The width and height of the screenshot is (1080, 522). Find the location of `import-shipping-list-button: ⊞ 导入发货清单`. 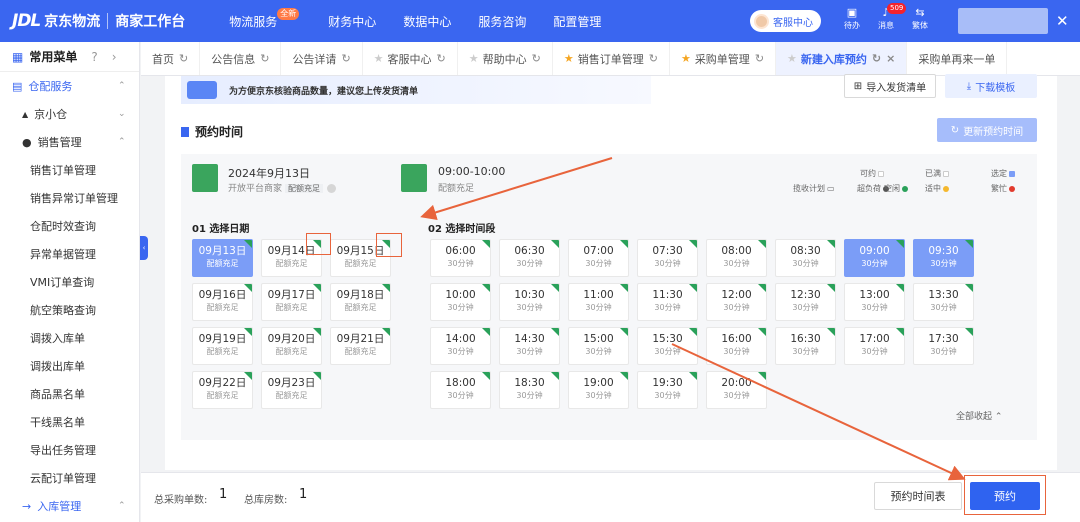

import-shipping-list-button: ⊞ 导入发货清单 is located at coordinates (890, 86).